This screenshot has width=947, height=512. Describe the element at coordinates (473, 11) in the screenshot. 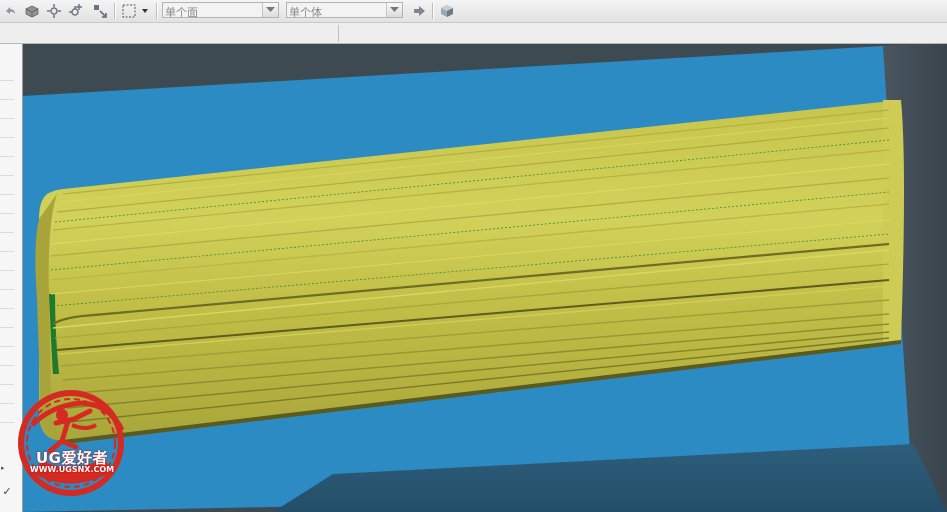

I see `top-toolbar: 单个面 单个体` at that location.